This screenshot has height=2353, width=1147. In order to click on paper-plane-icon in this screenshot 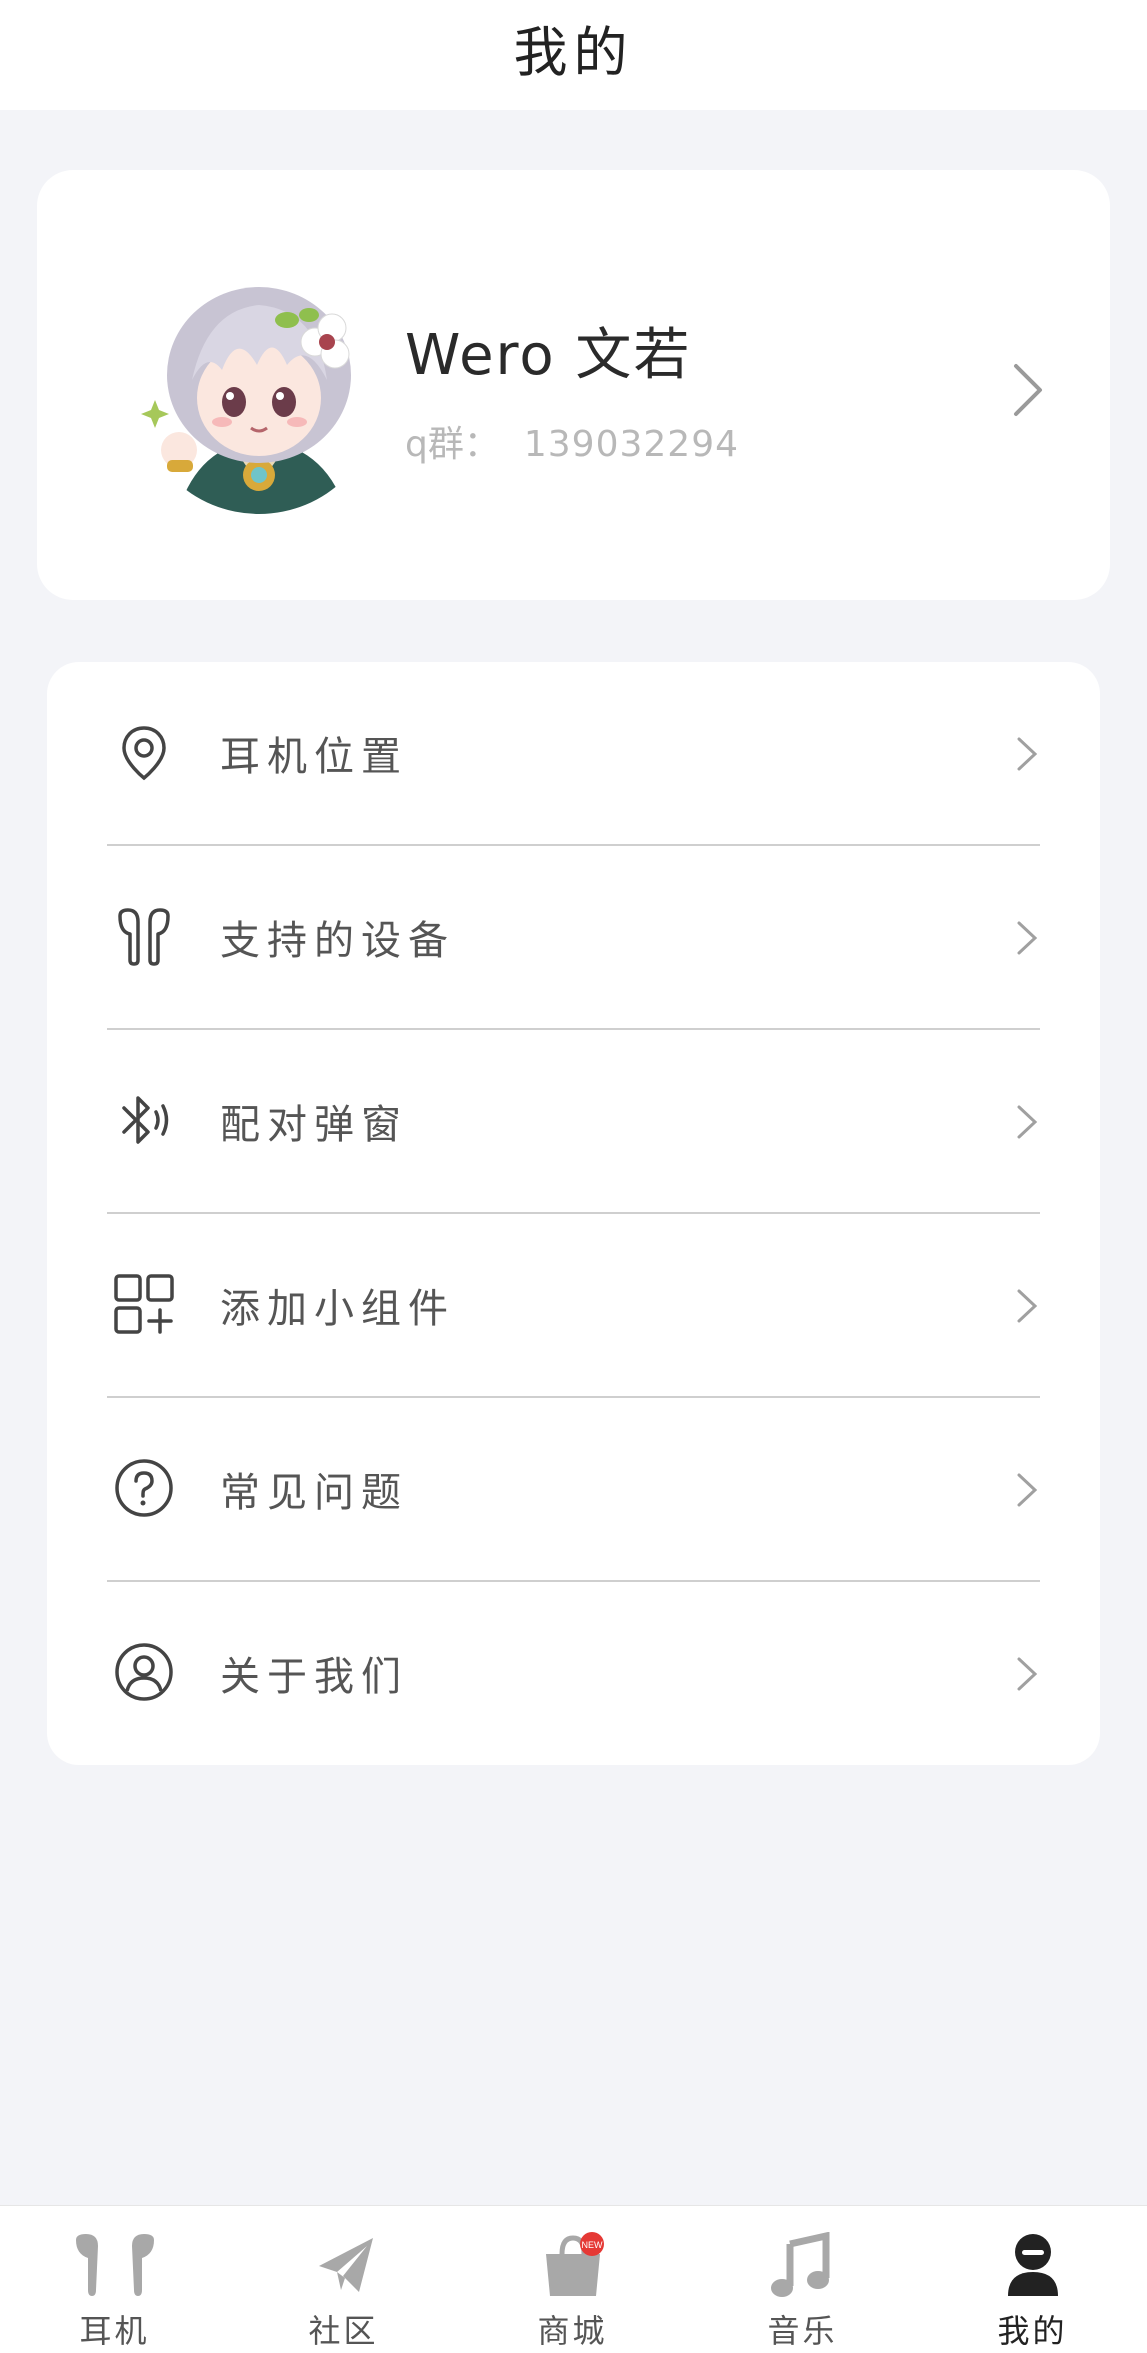, I will do `click(346, 2265)`.